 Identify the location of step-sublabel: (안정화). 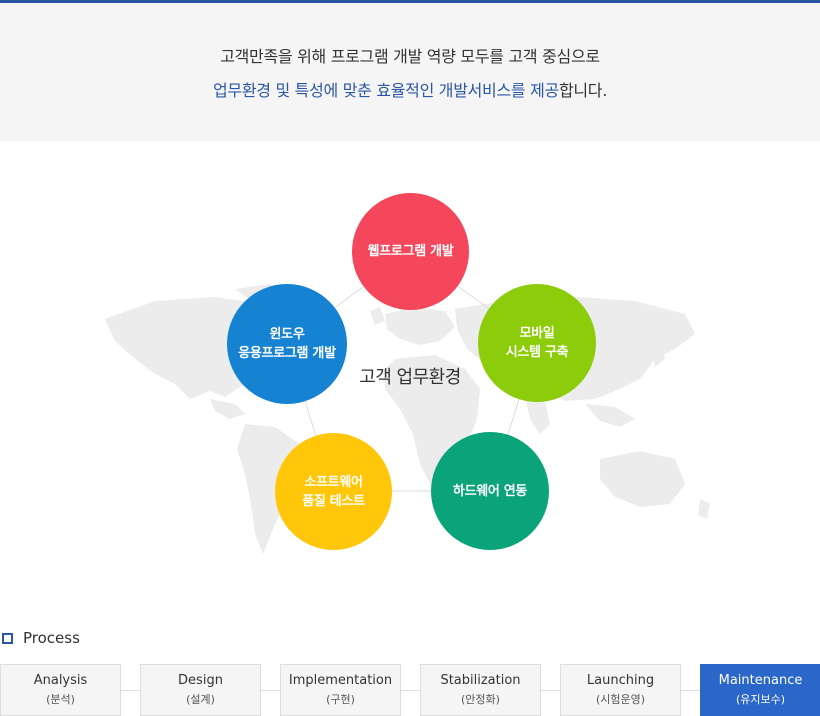
(480, 699).